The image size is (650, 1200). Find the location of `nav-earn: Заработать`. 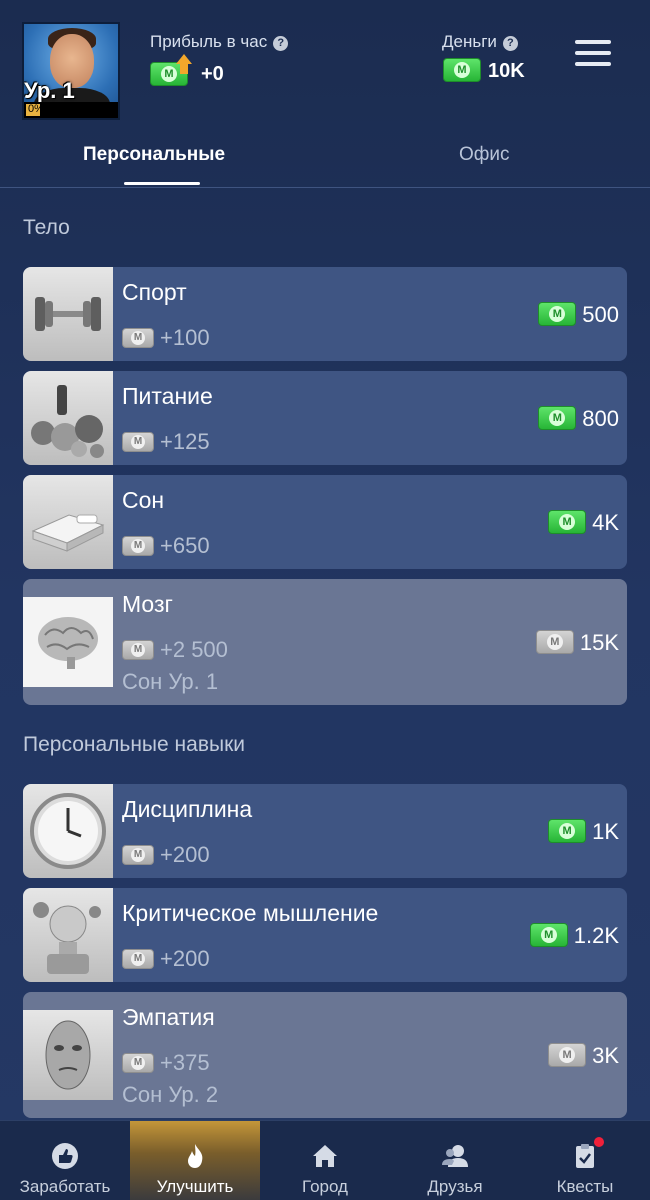

nav-earn: Заработать is located at coordinates (65, 1160).